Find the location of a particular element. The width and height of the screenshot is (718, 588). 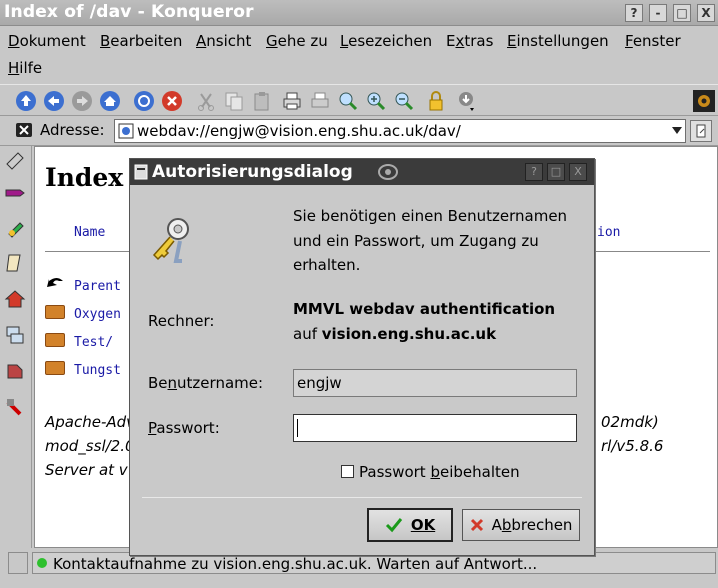

minimize-button: - is located at coordinates (658, 13).